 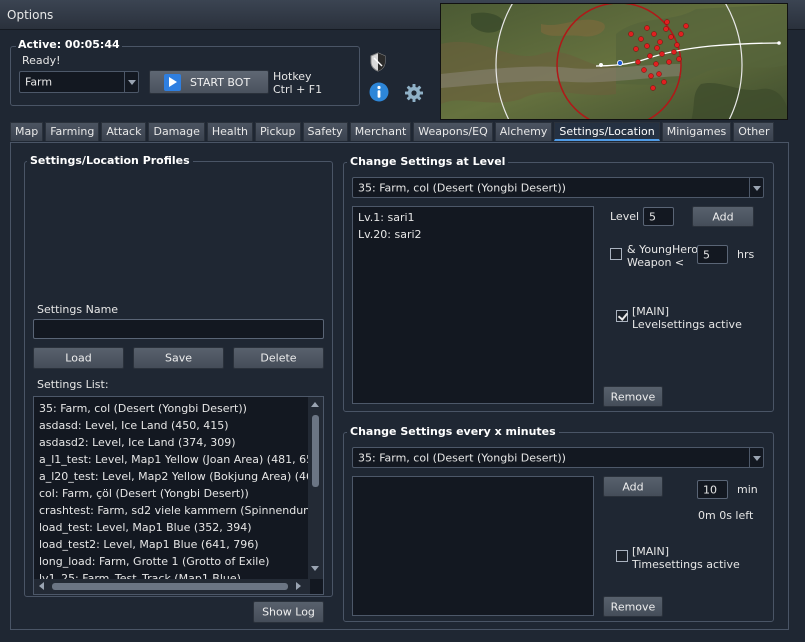 I want to click on hours-value: 5, so click(x=706, y=254).